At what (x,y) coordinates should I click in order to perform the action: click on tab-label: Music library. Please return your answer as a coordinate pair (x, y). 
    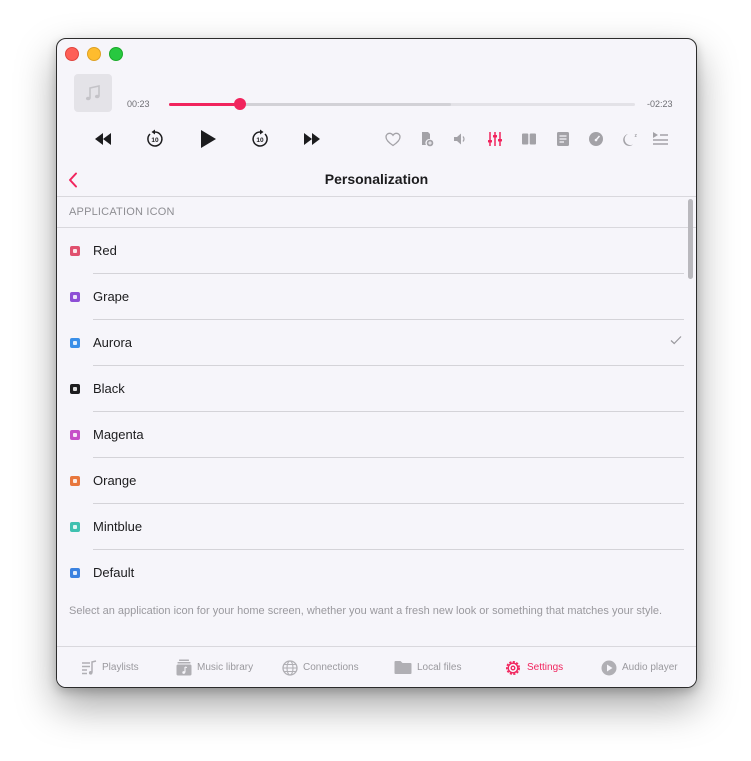
    Looking at the image, I should click on (225, 667).